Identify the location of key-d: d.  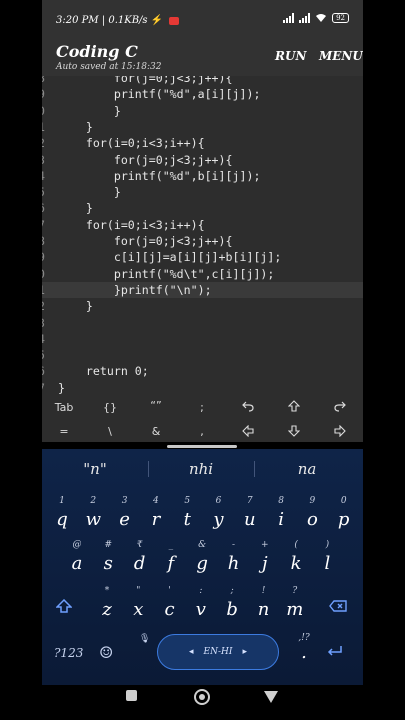
(140, 563).